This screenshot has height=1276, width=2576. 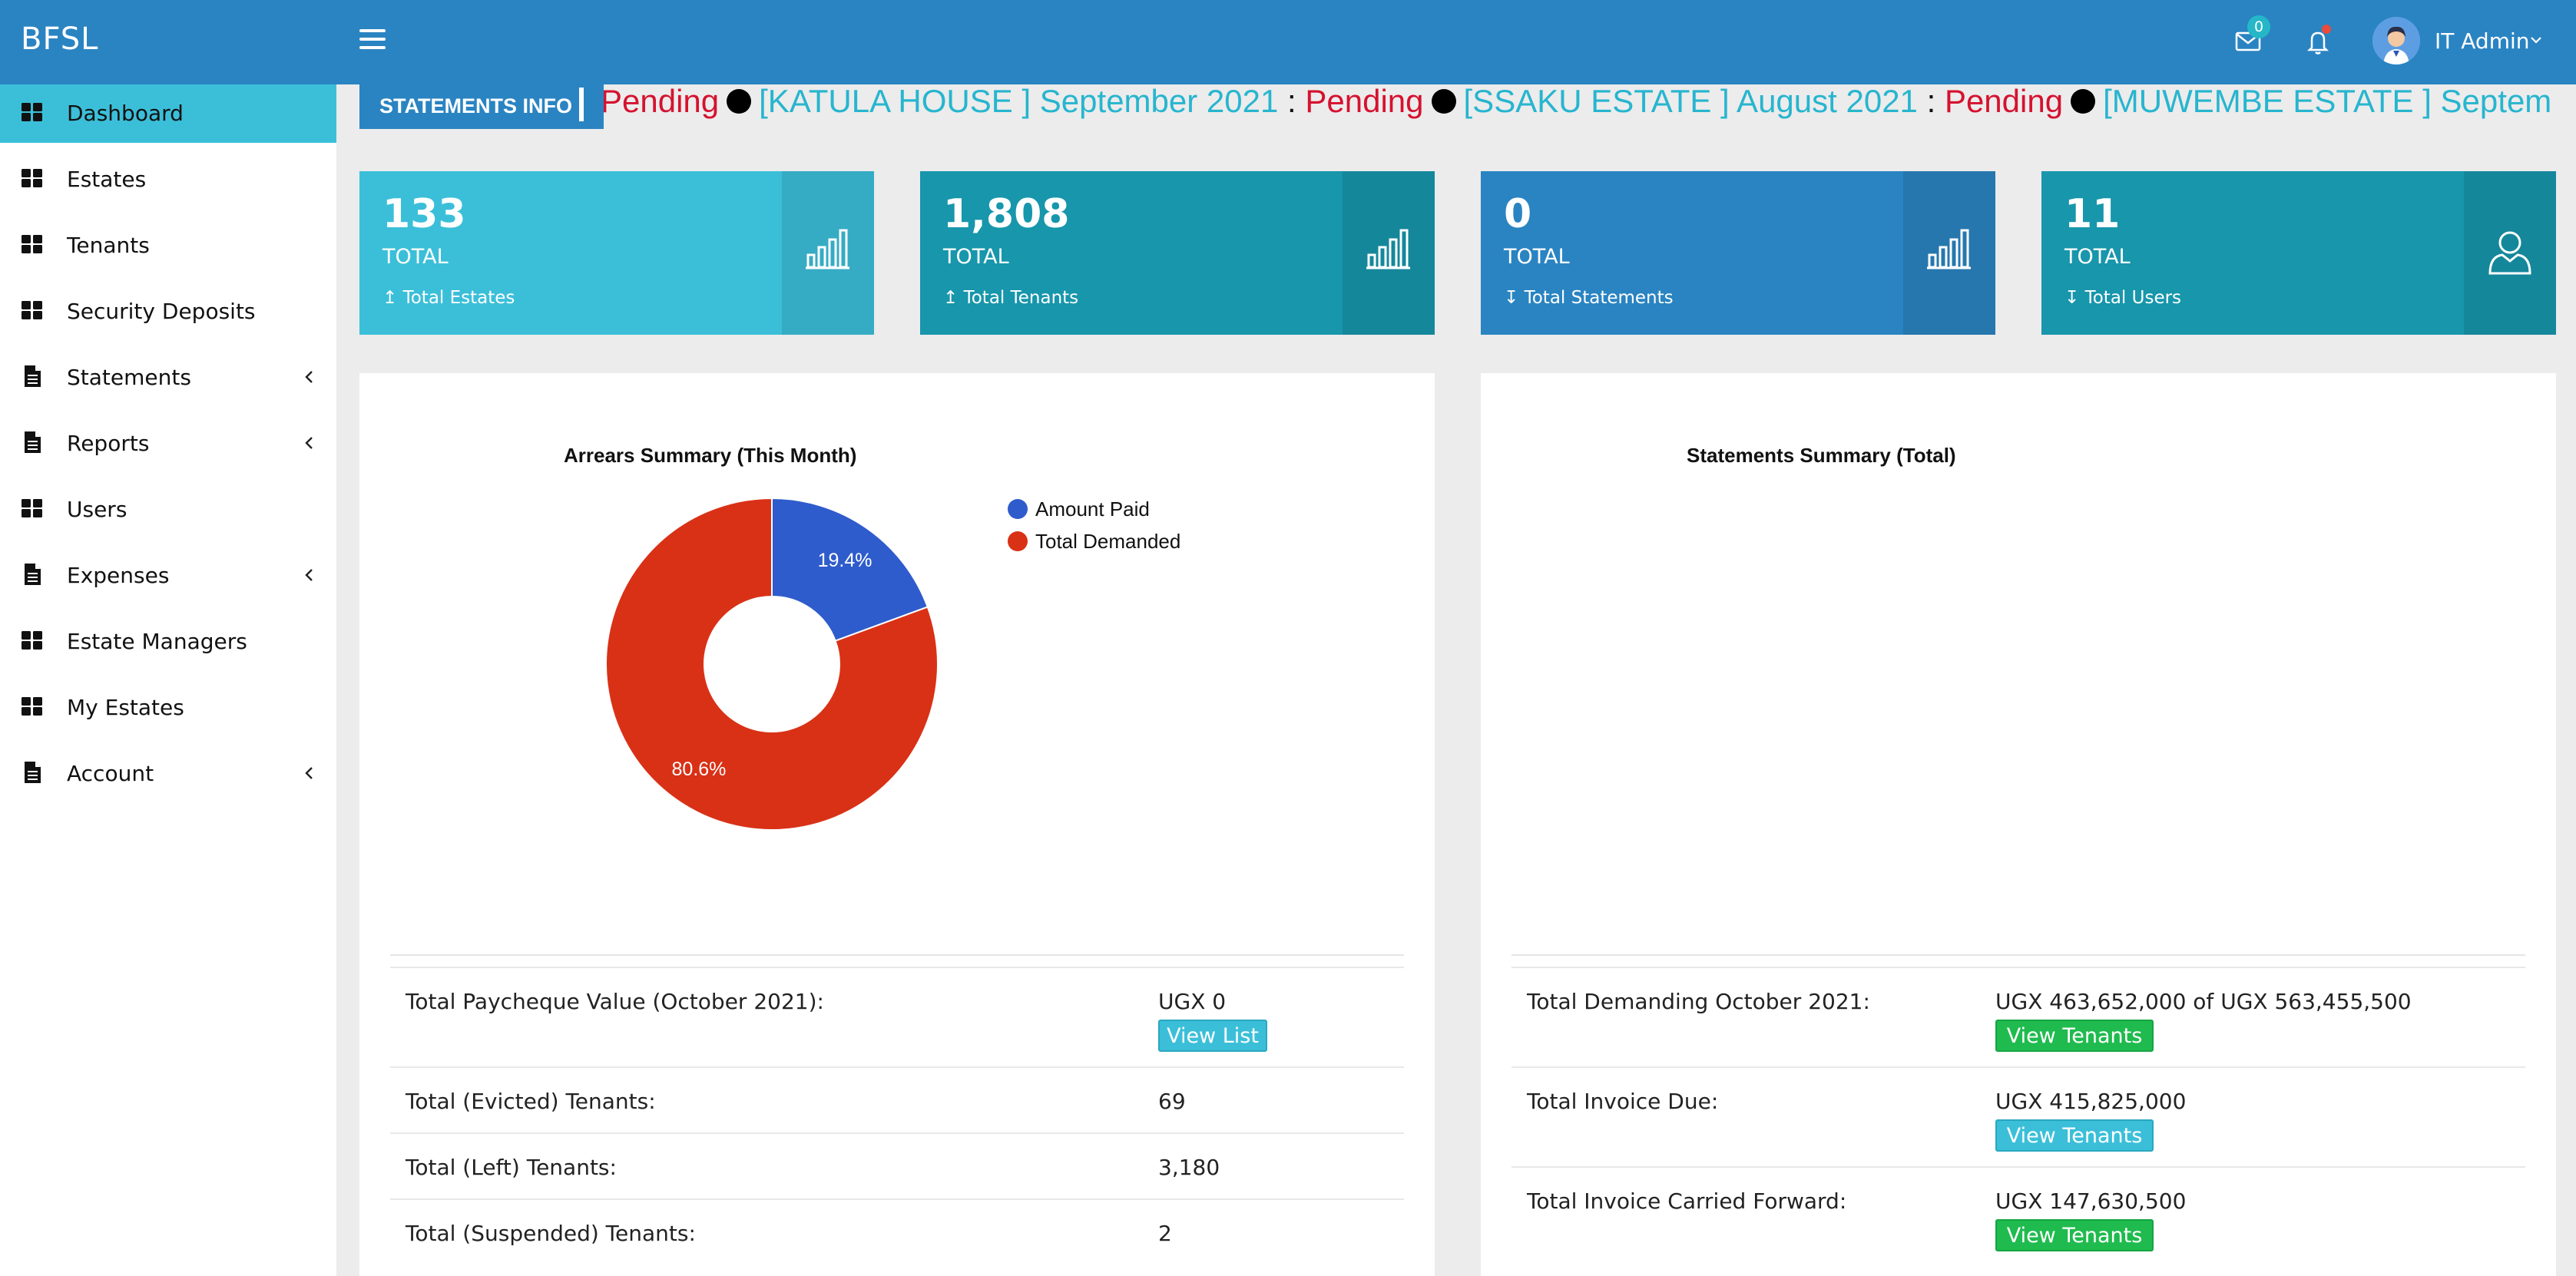 I want to click on chevron-down-icon, so click(x=2536, y=40).